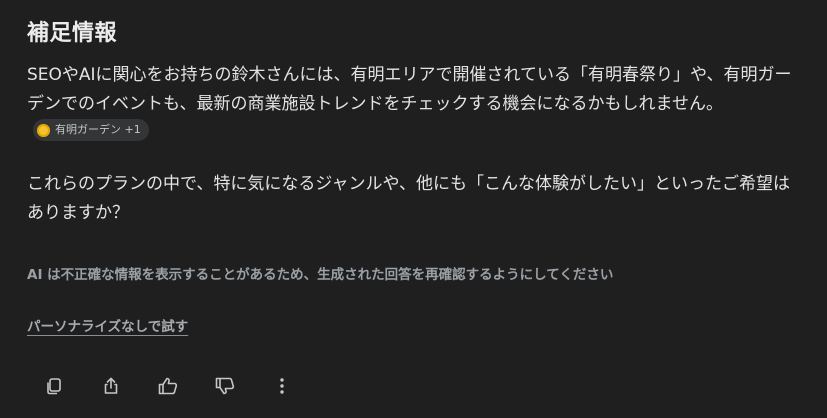 The image size is (827, 418). I want to click on response-actions, so click(181, 386).